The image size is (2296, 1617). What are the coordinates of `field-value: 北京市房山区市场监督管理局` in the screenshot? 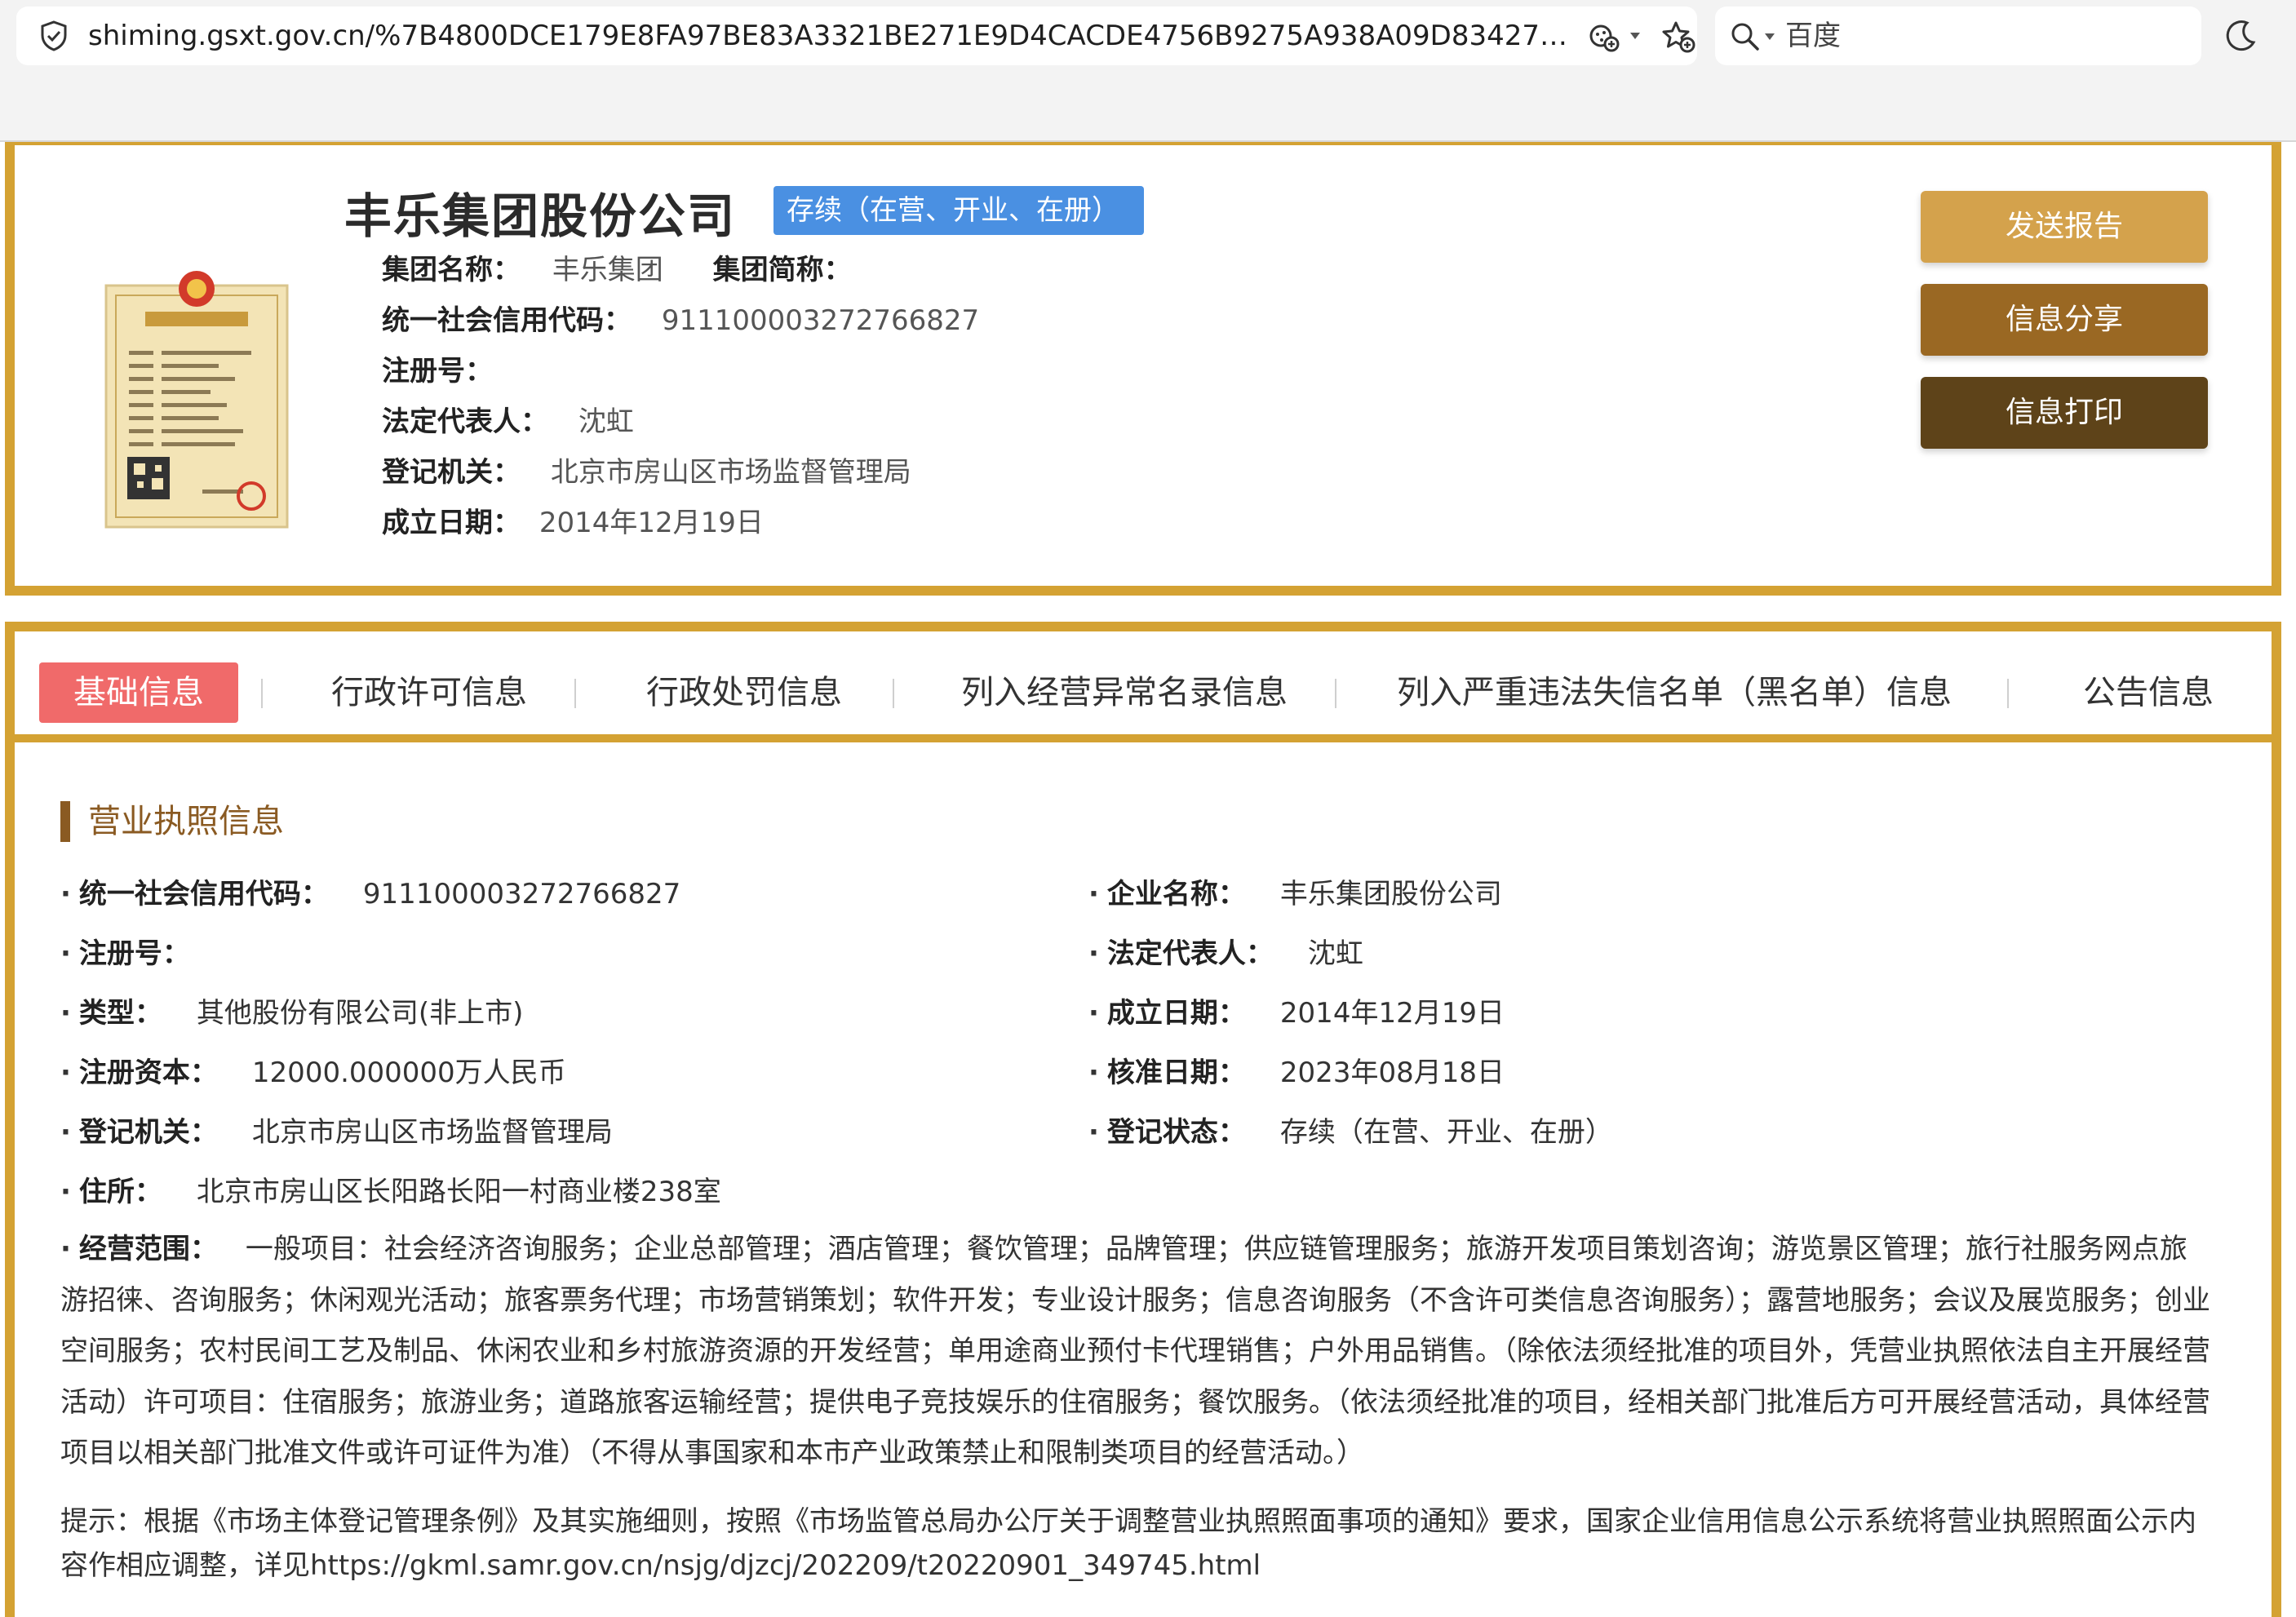 It's located at (432, 1133).